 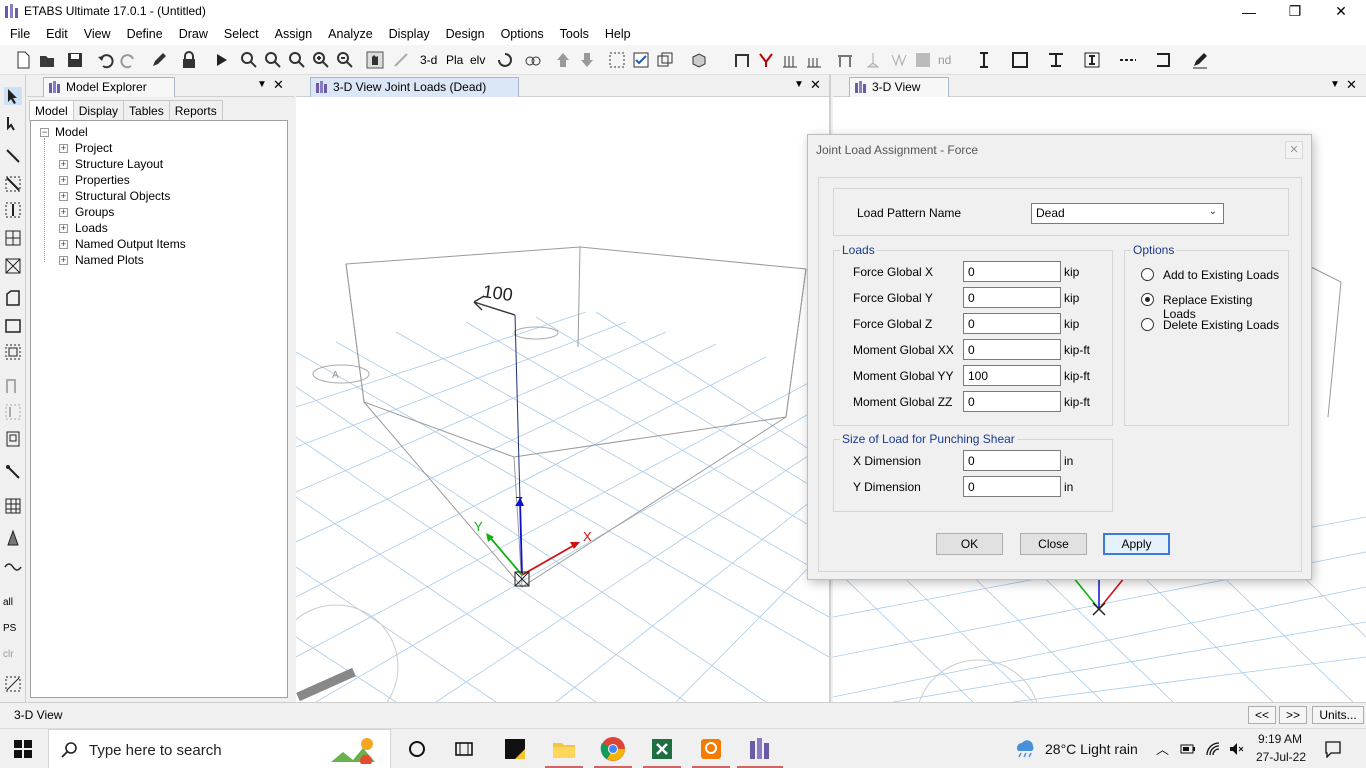 What do you see at coordinates (1012, 323) in the screenshot?
I see `force-z-field` at bounding box center [1012, 323].